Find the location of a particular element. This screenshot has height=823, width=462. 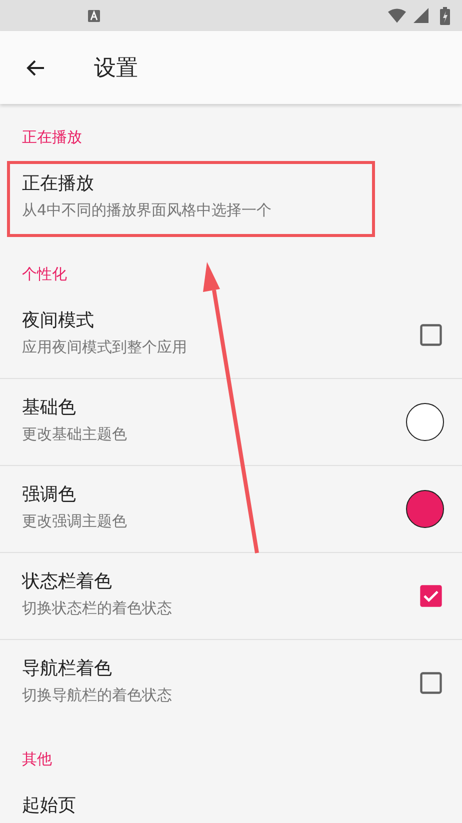

wifi-icon is located at coordinates (397, 15).